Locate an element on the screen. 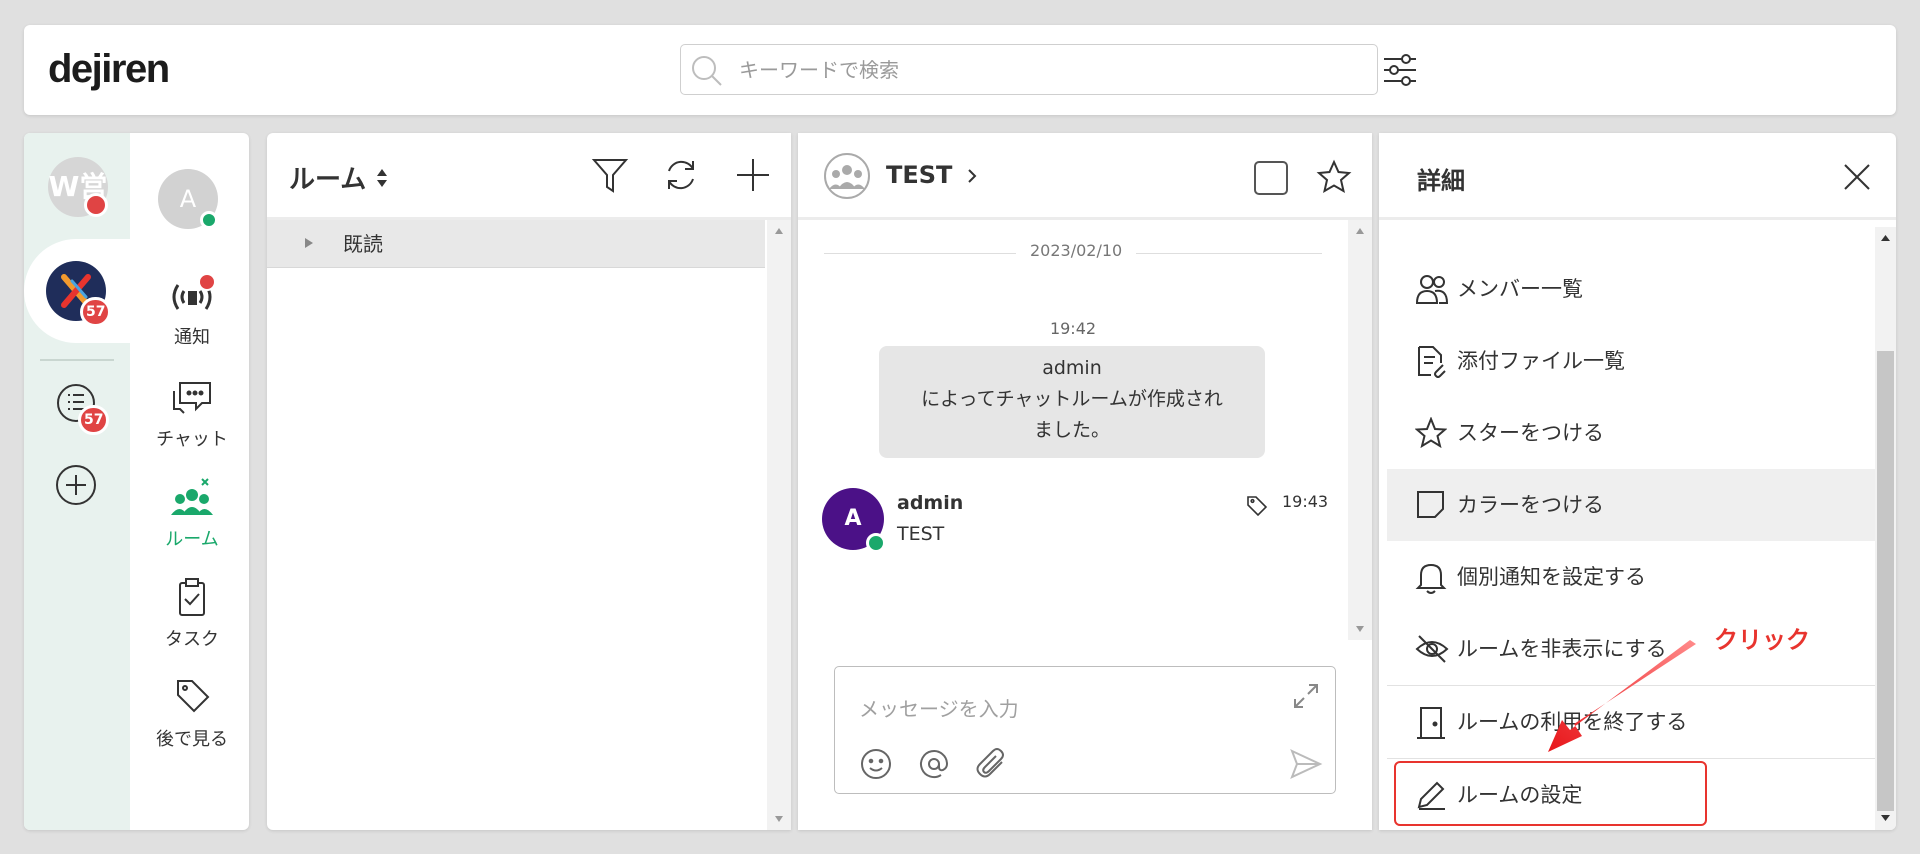 The width and height of the screenshot is (1920, 854). scrollbar-thumb is located at coordinates (1885, 581).